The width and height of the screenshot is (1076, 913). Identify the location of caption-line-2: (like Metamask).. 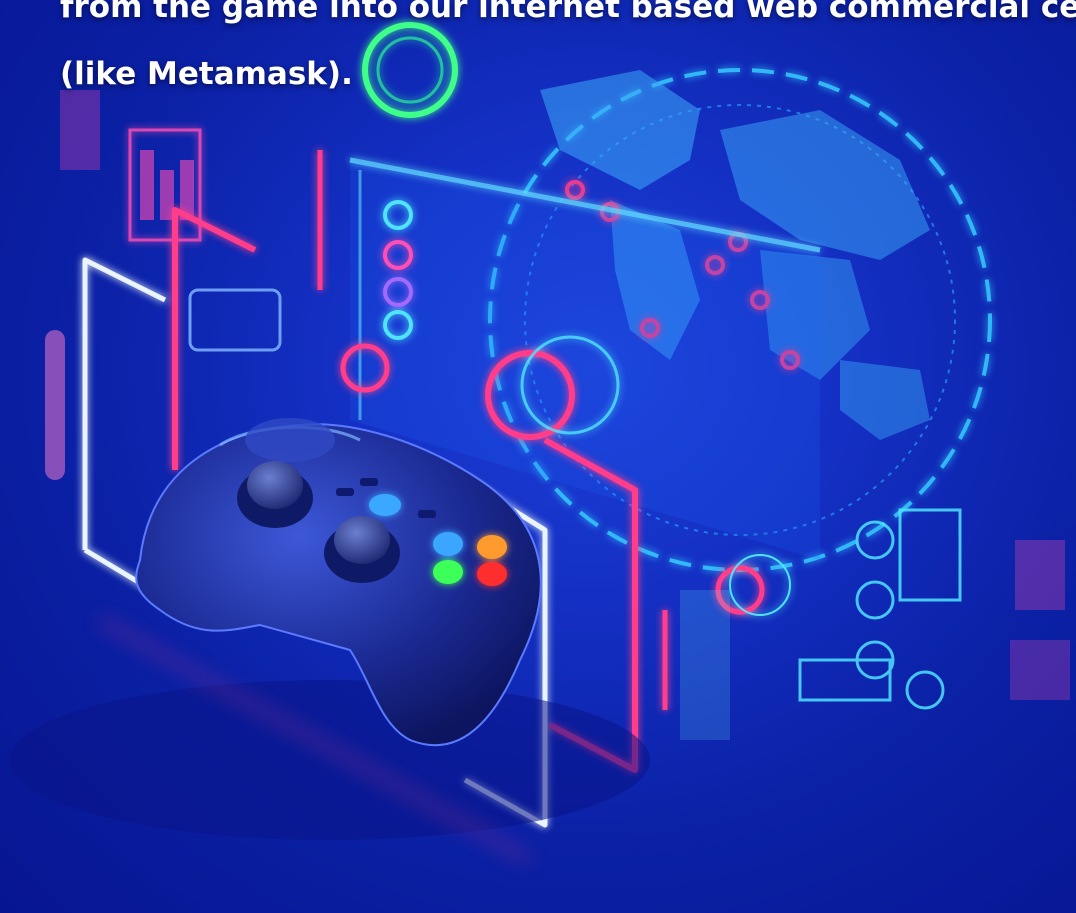
(206, 74).